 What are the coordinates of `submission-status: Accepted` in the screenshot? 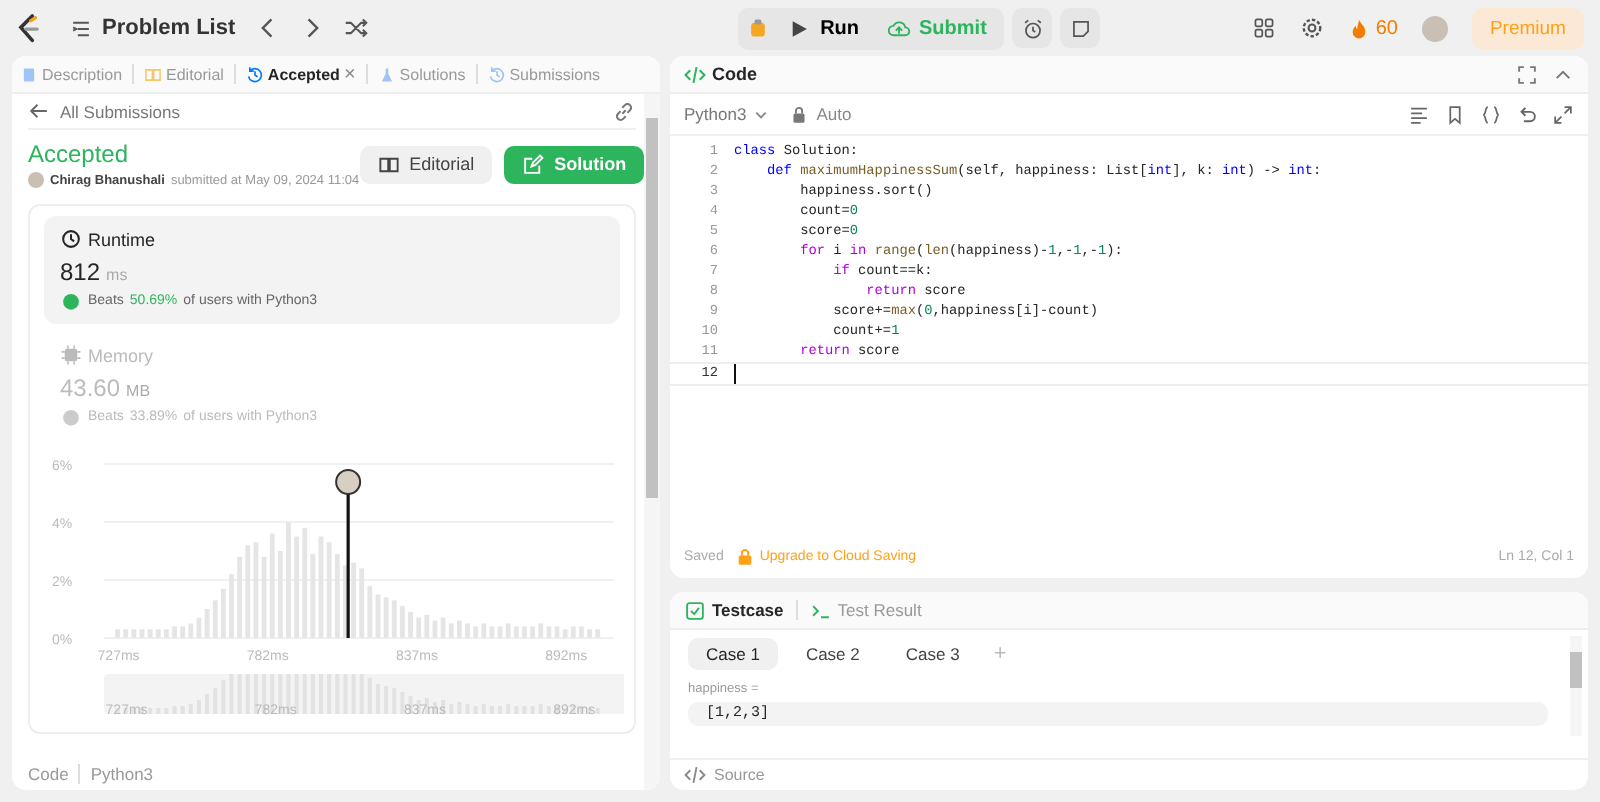 It's located at (79, 154).